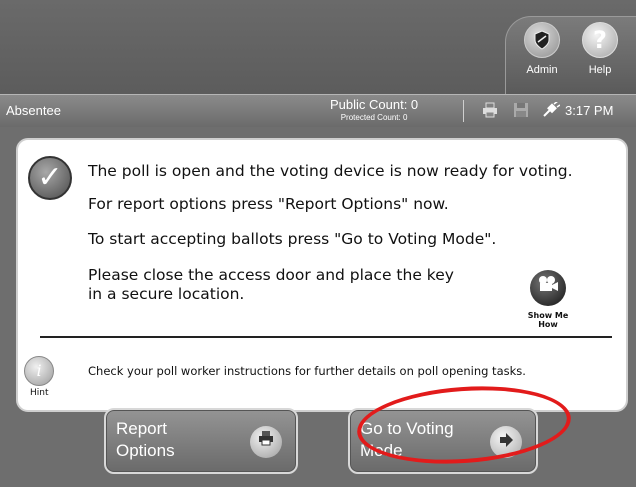  I want to click on clock: 3:17 PM, so click(589, 110).